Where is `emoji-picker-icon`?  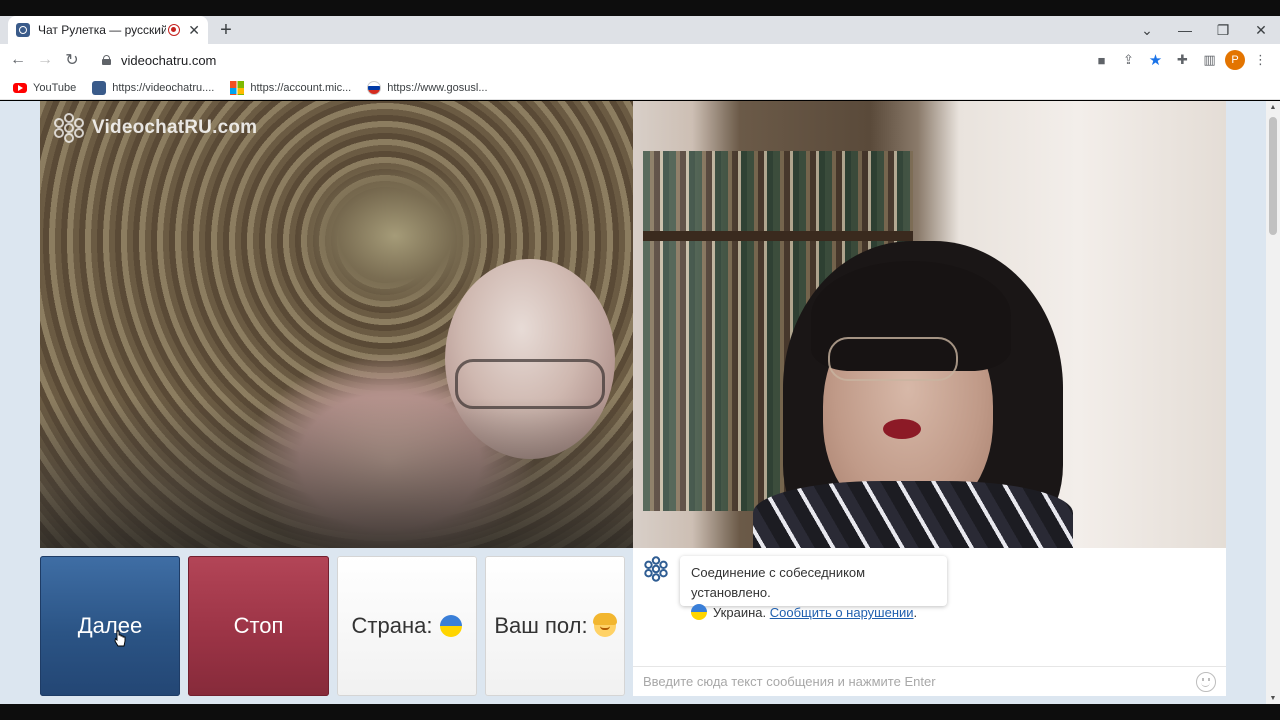
emoji-picker-icon is located at coordinates (1206, 682).